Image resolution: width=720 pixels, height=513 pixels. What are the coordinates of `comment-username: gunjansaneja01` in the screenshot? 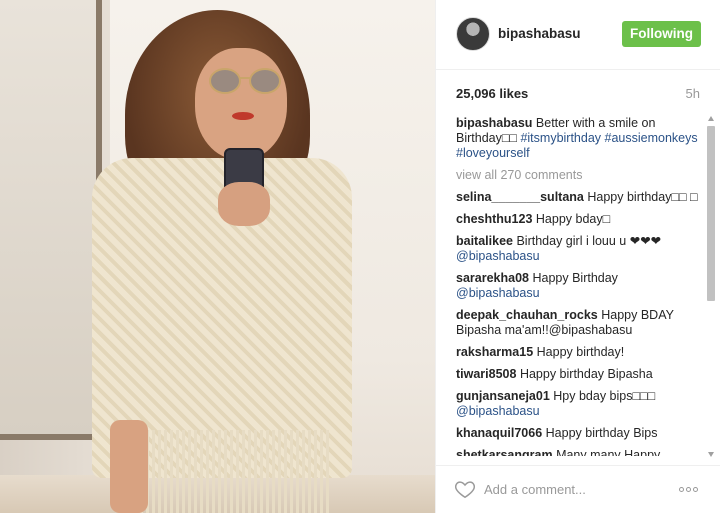 It's located at (503, 396).